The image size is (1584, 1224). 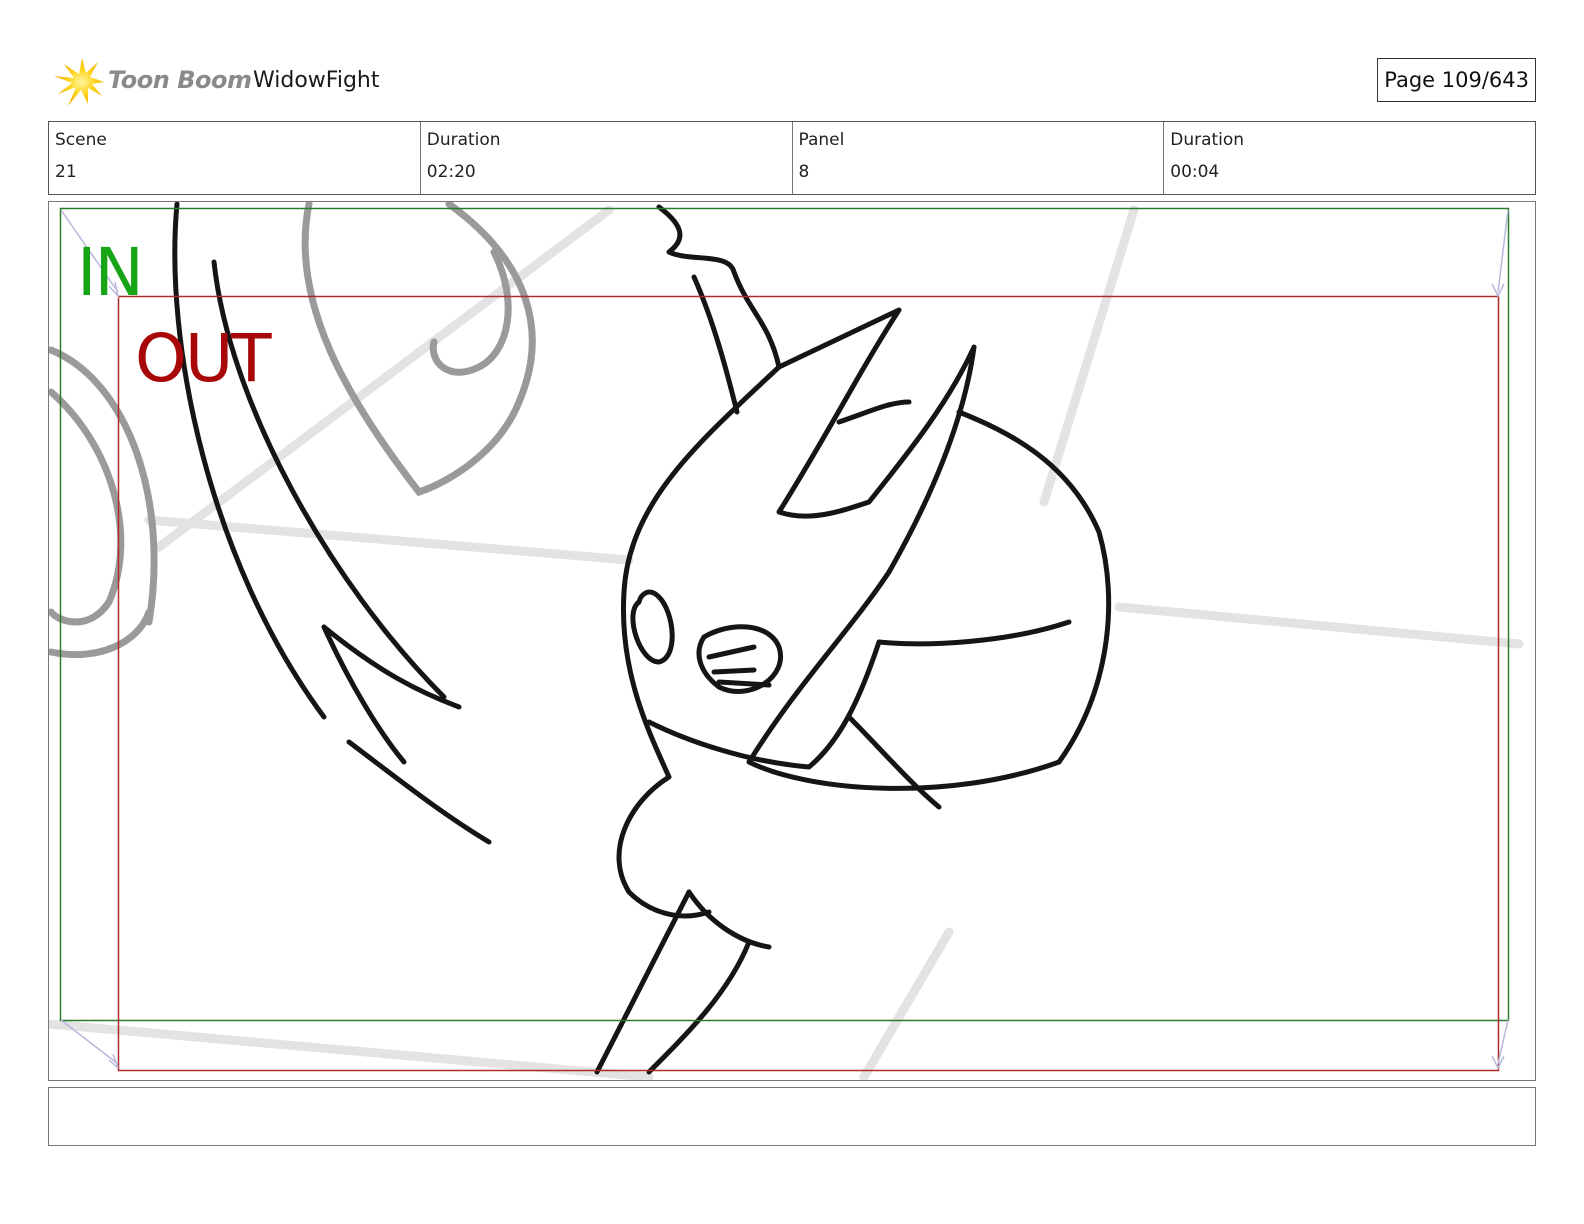 I want to click on page-counter: Page 109/643, so click(x=1456, y=80).